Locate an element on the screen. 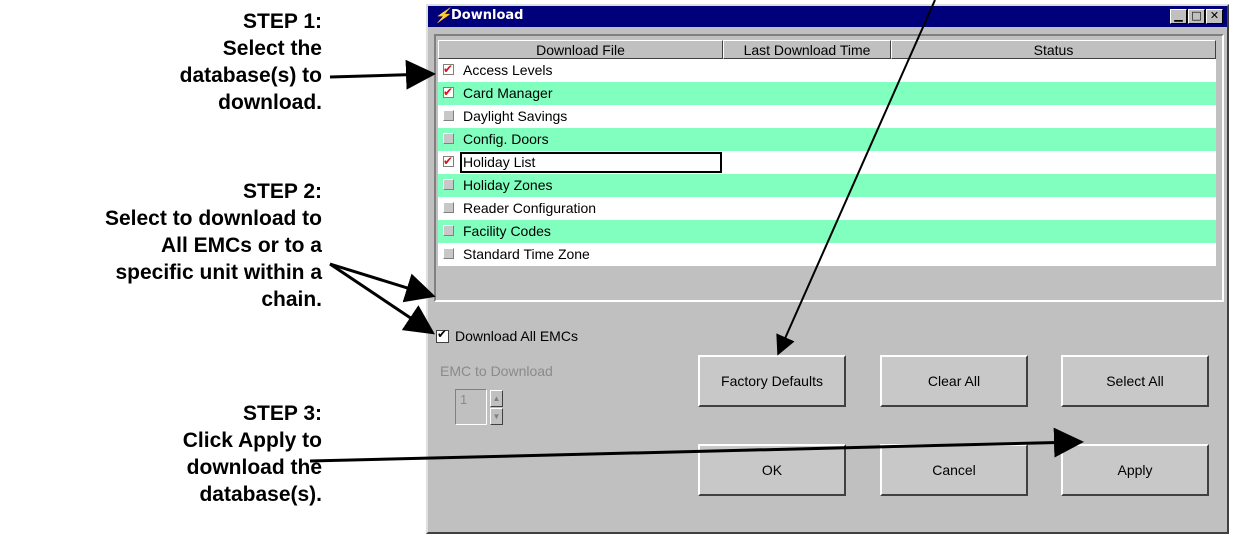  step2-arrow-list is located at coordinates (382, 282).